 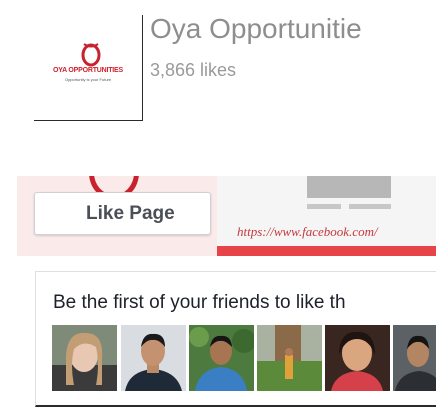 What do you see at coordinates (62, 213) in the screenshot?
I see `facebook-f-icon` at bounding box center [62, 213].